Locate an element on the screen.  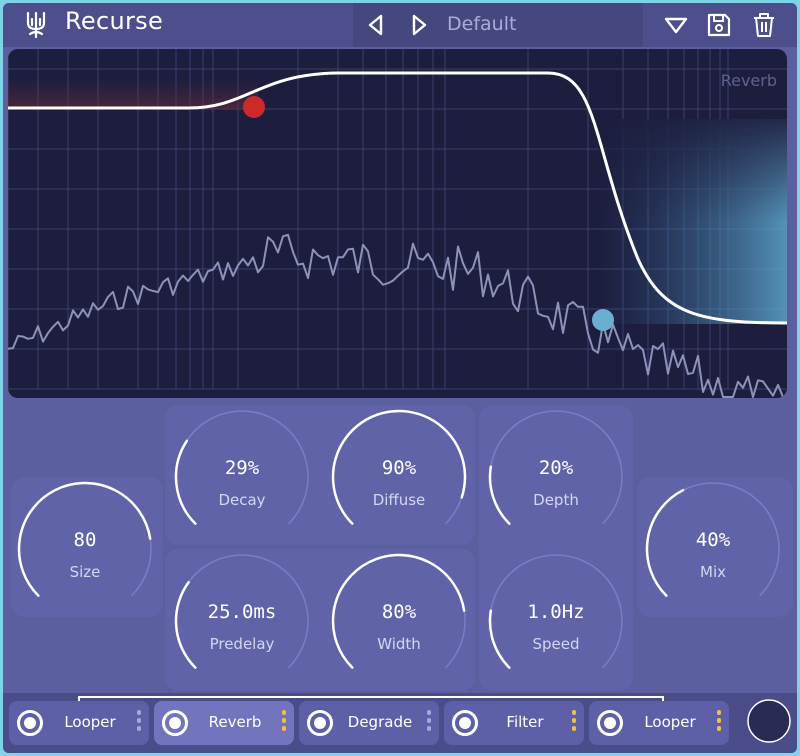
width-label: Width is located at coordinates (399, 644).